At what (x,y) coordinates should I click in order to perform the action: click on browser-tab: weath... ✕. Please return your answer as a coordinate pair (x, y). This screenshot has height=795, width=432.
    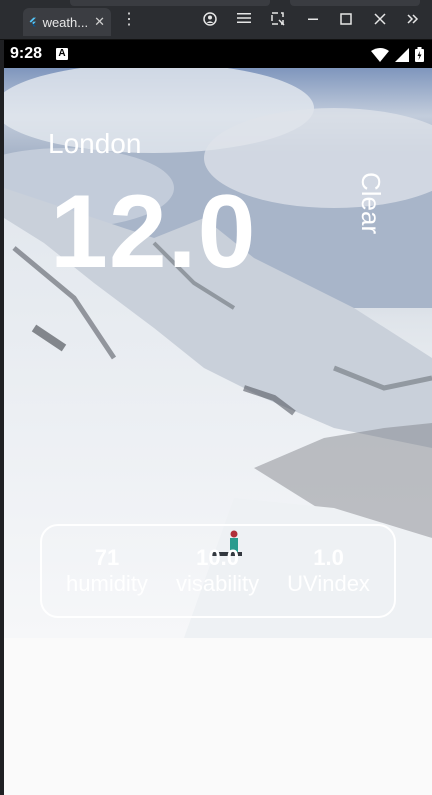
    Looking at the image, I should click on (67, 22).